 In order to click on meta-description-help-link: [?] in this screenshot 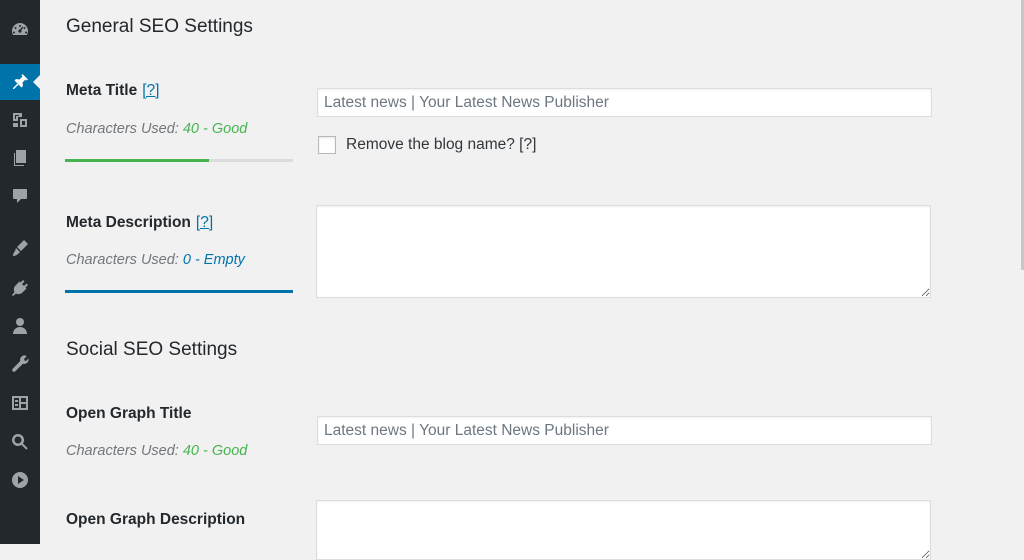, I will do `click(204, 222)`.